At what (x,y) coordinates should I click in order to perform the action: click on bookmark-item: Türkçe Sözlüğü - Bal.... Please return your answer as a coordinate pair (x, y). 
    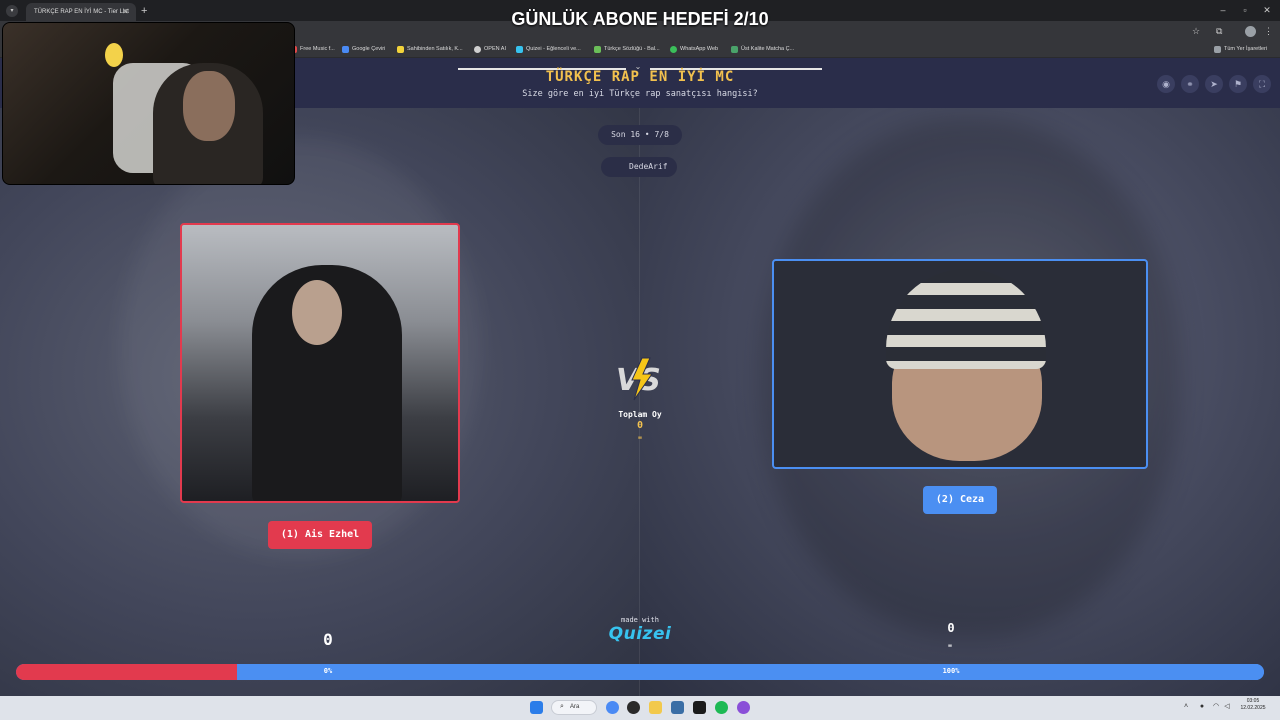
    Looking at the image, I should click on (627, 49).